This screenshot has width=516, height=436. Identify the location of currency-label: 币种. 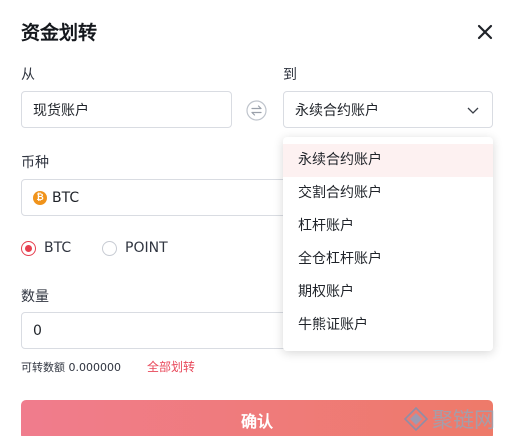
(35, 163).